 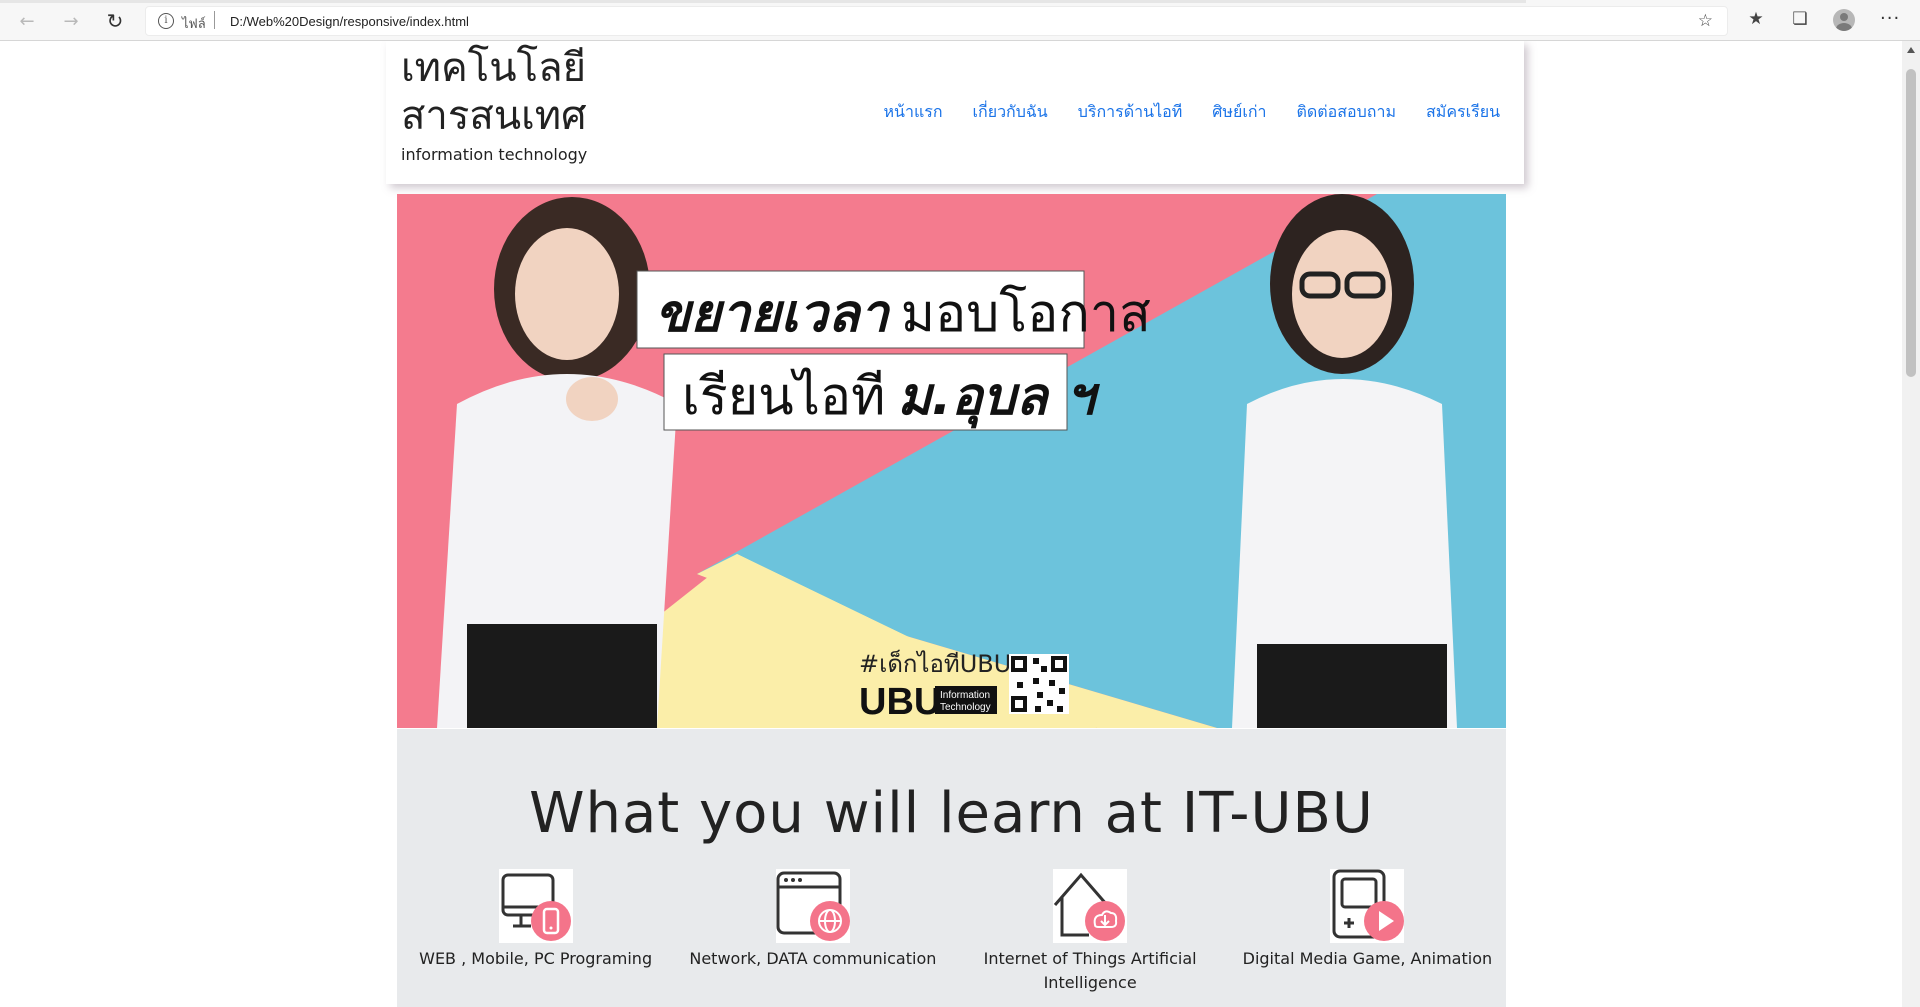 What do you see at coordinates (1844, 20) in the screenshot?
I see `profile-avatar` at bounding box center [1844, 20].